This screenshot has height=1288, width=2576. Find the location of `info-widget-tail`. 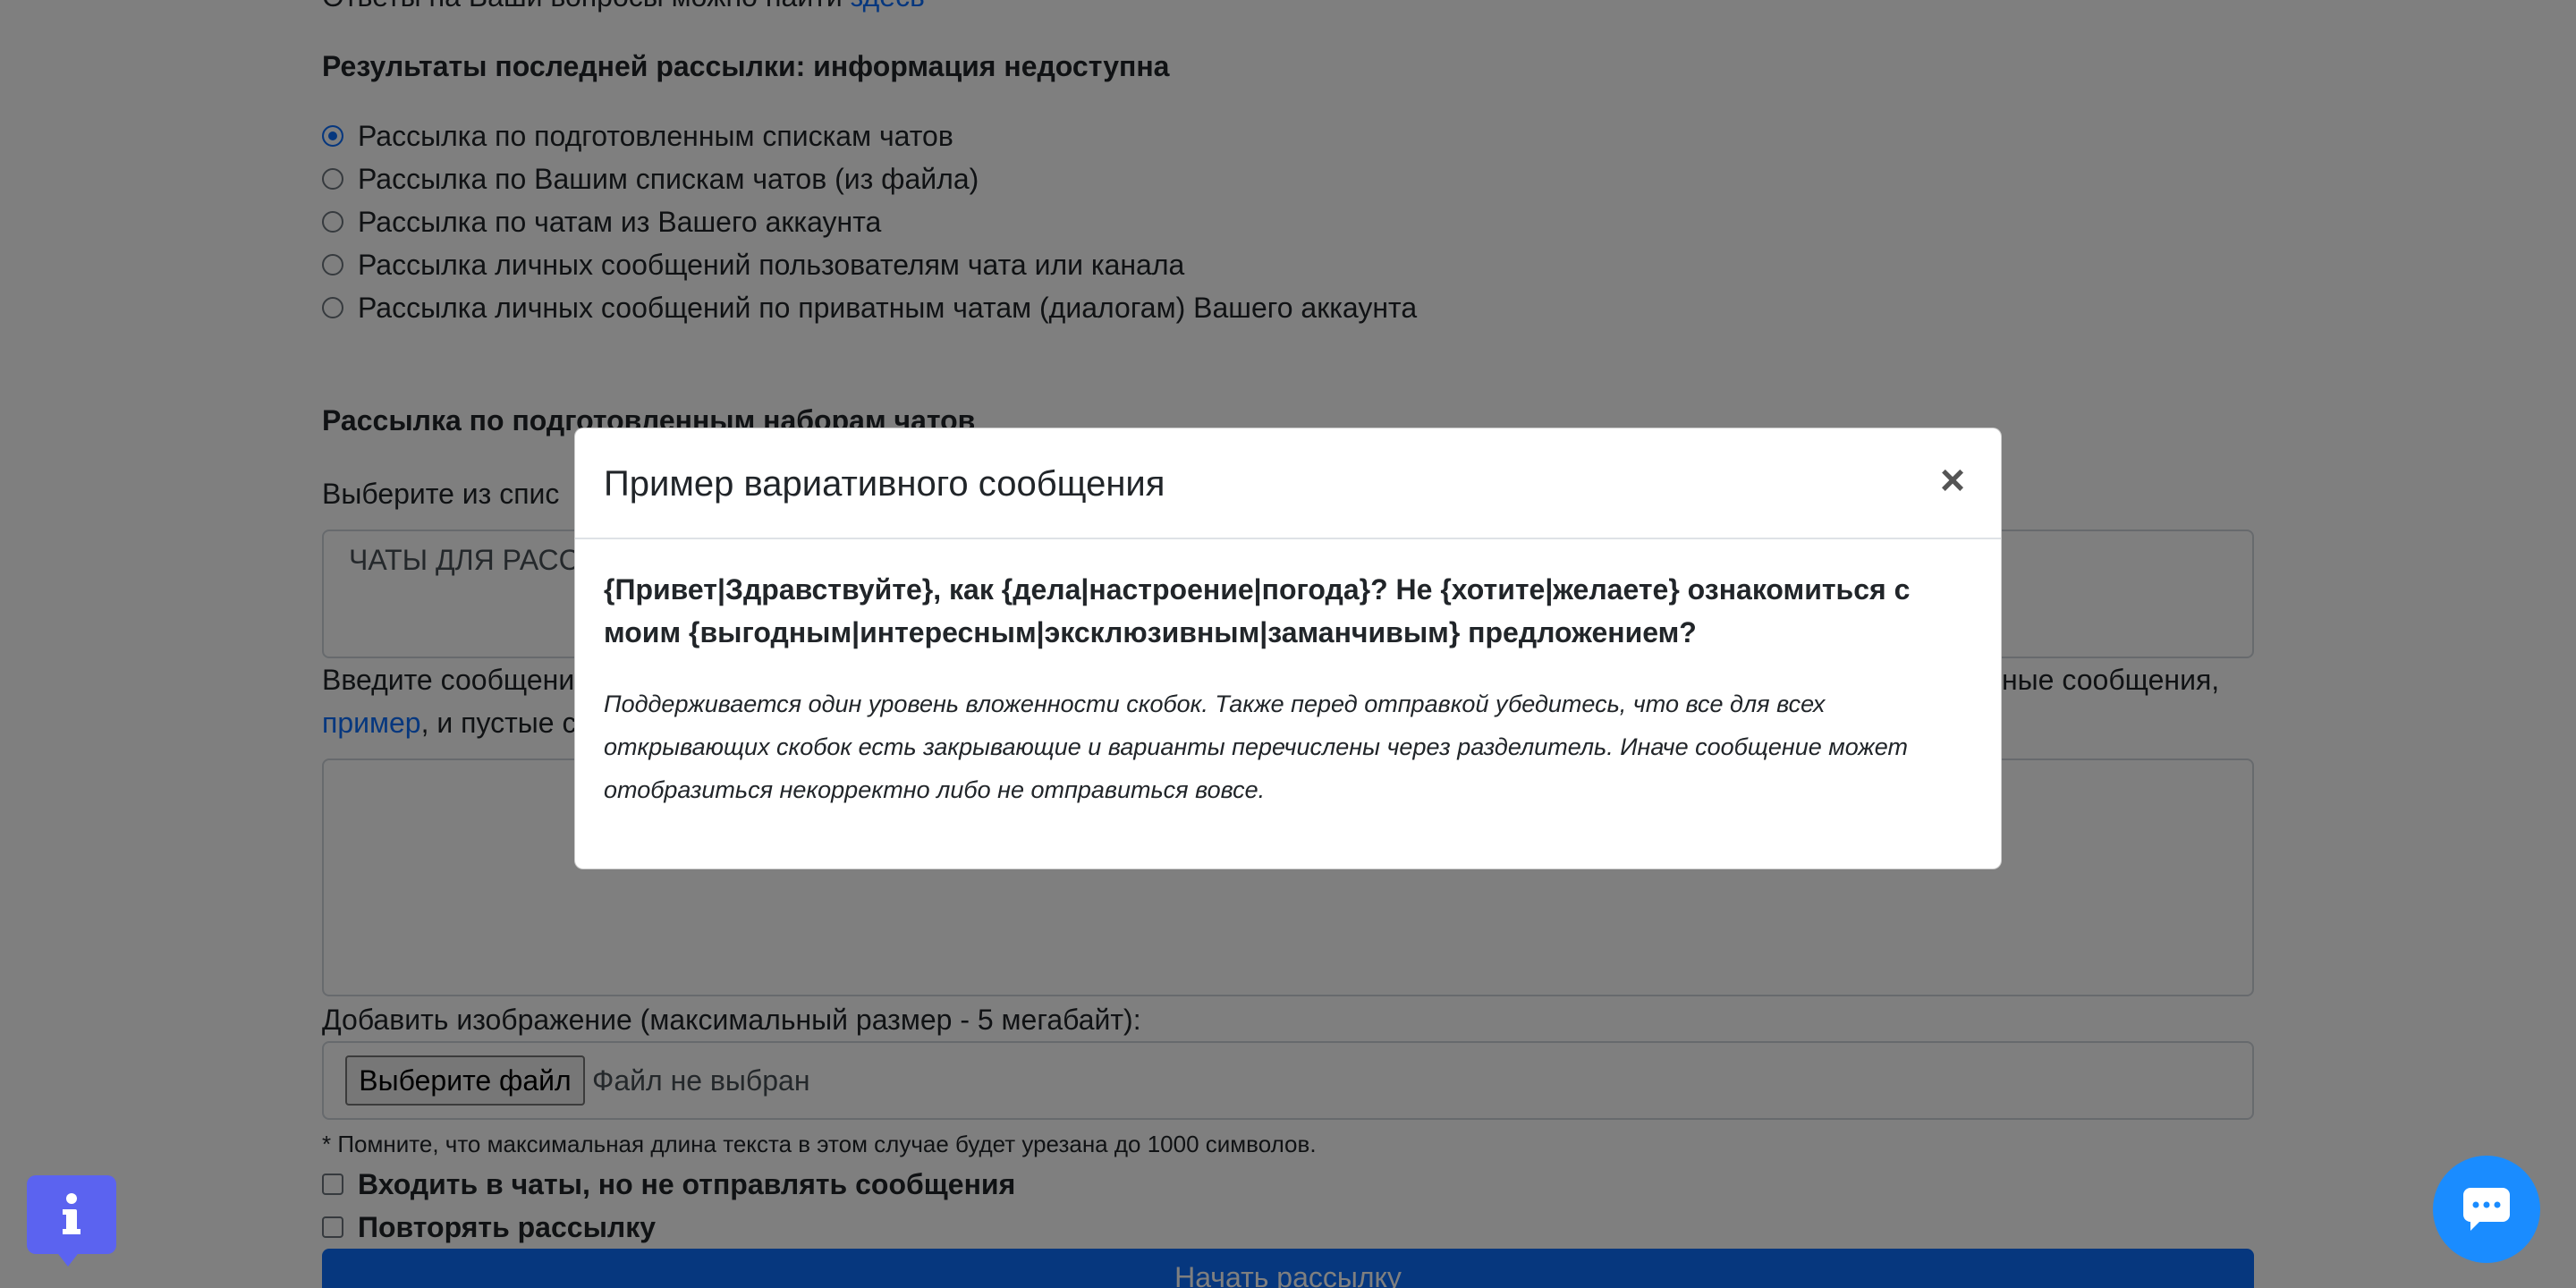

info-widget-tail is located at coordinates (67, 1258).